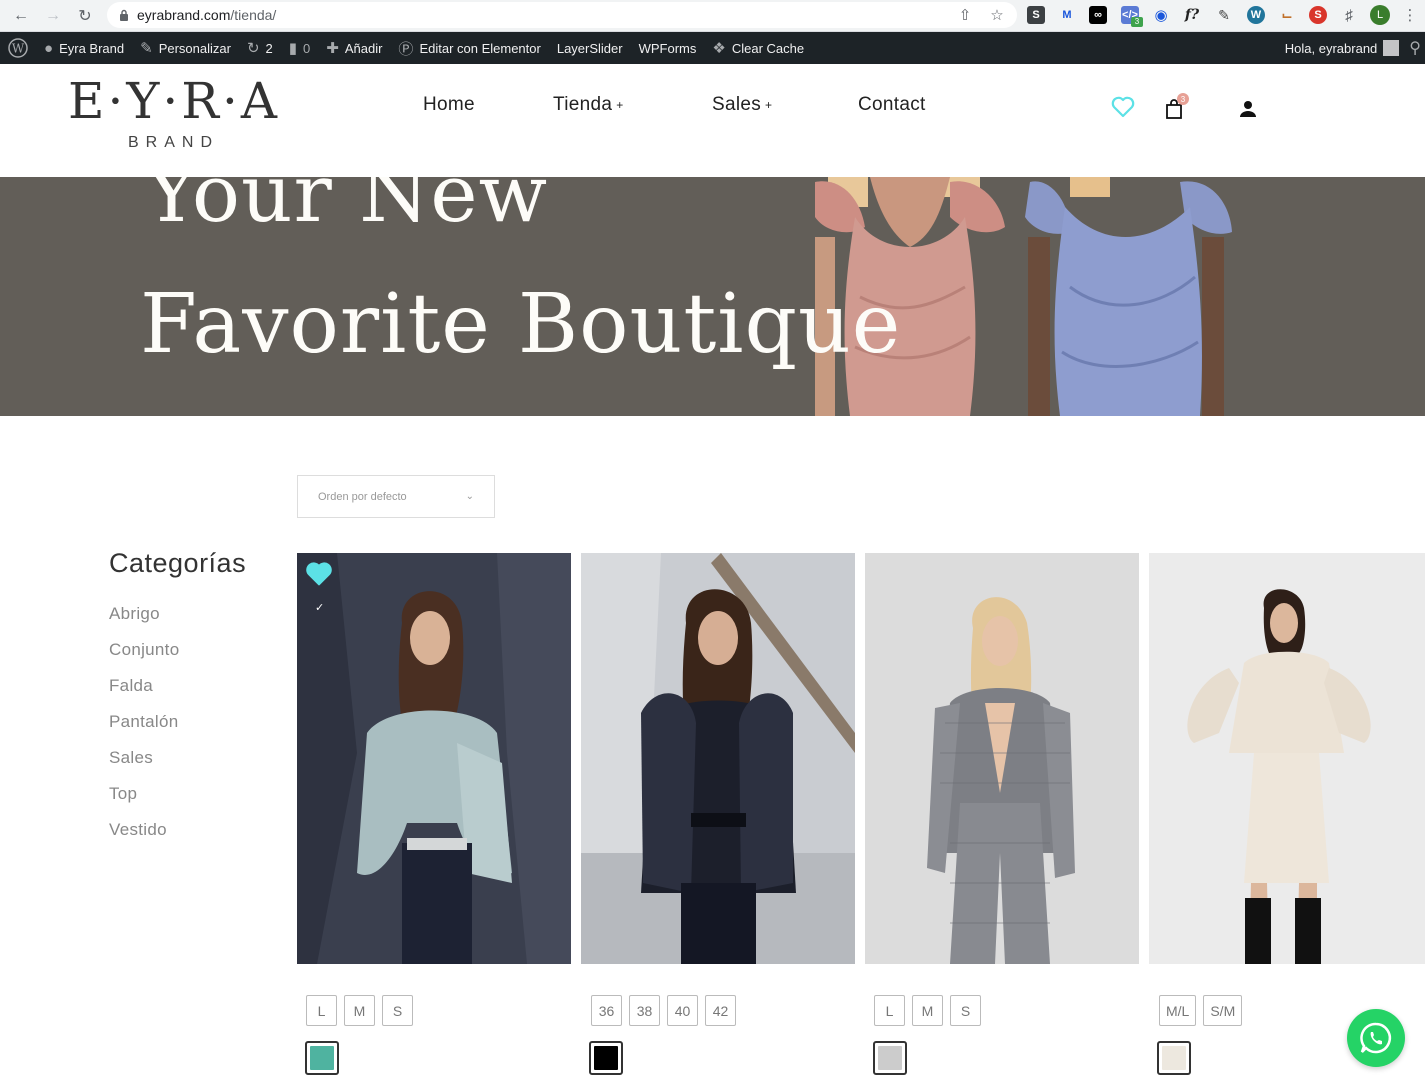  Describe the element at coordinates (562, 15) in the screenshot. I see `address-bar: eyrabrand.com/tienda/` at that location.